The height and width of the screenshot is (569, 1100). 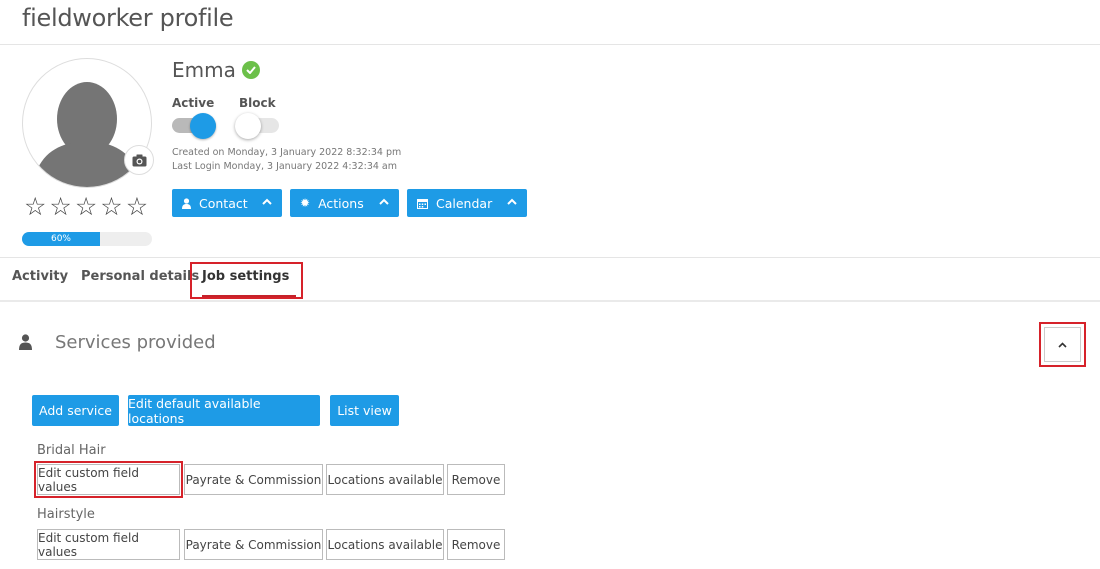 I want to click on service-name: Bridal Hair, so click(x=71, y=450).